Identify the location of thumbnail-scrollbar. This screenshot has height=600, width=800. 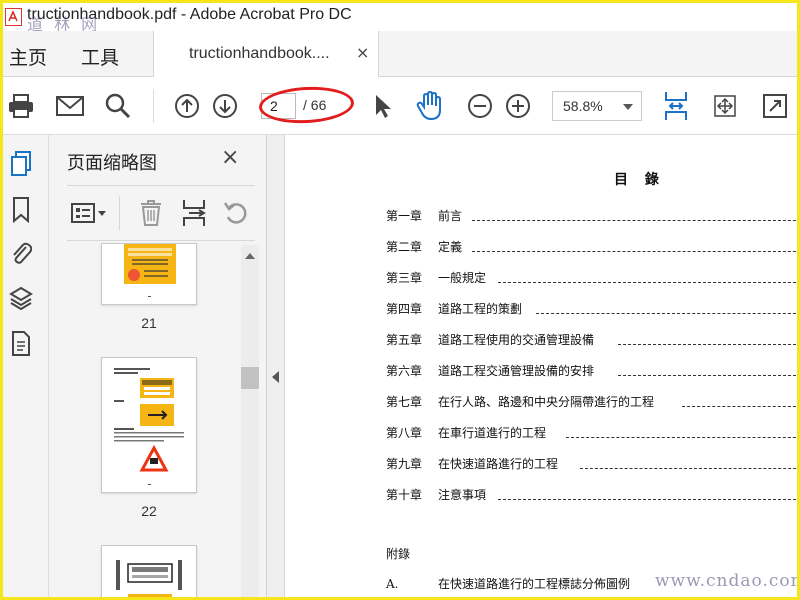
(250, 421).